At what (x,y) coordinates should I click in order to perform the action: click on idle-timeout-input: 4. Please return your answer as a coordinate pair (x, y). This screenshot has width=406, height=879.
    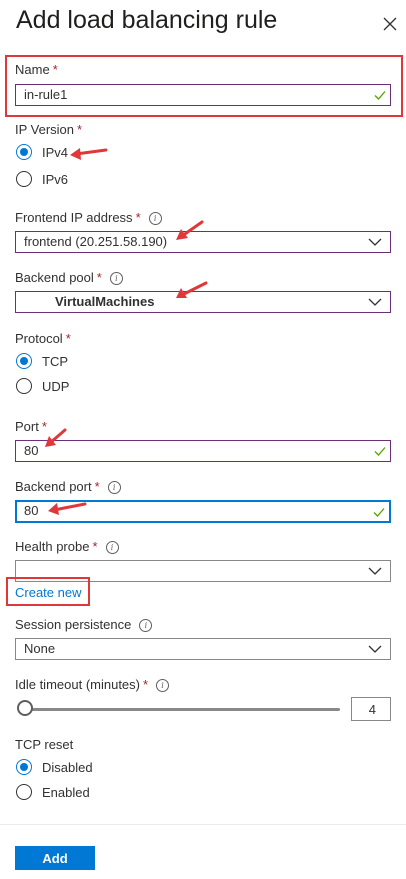
    Looking at the image, I should click on (371, 709).